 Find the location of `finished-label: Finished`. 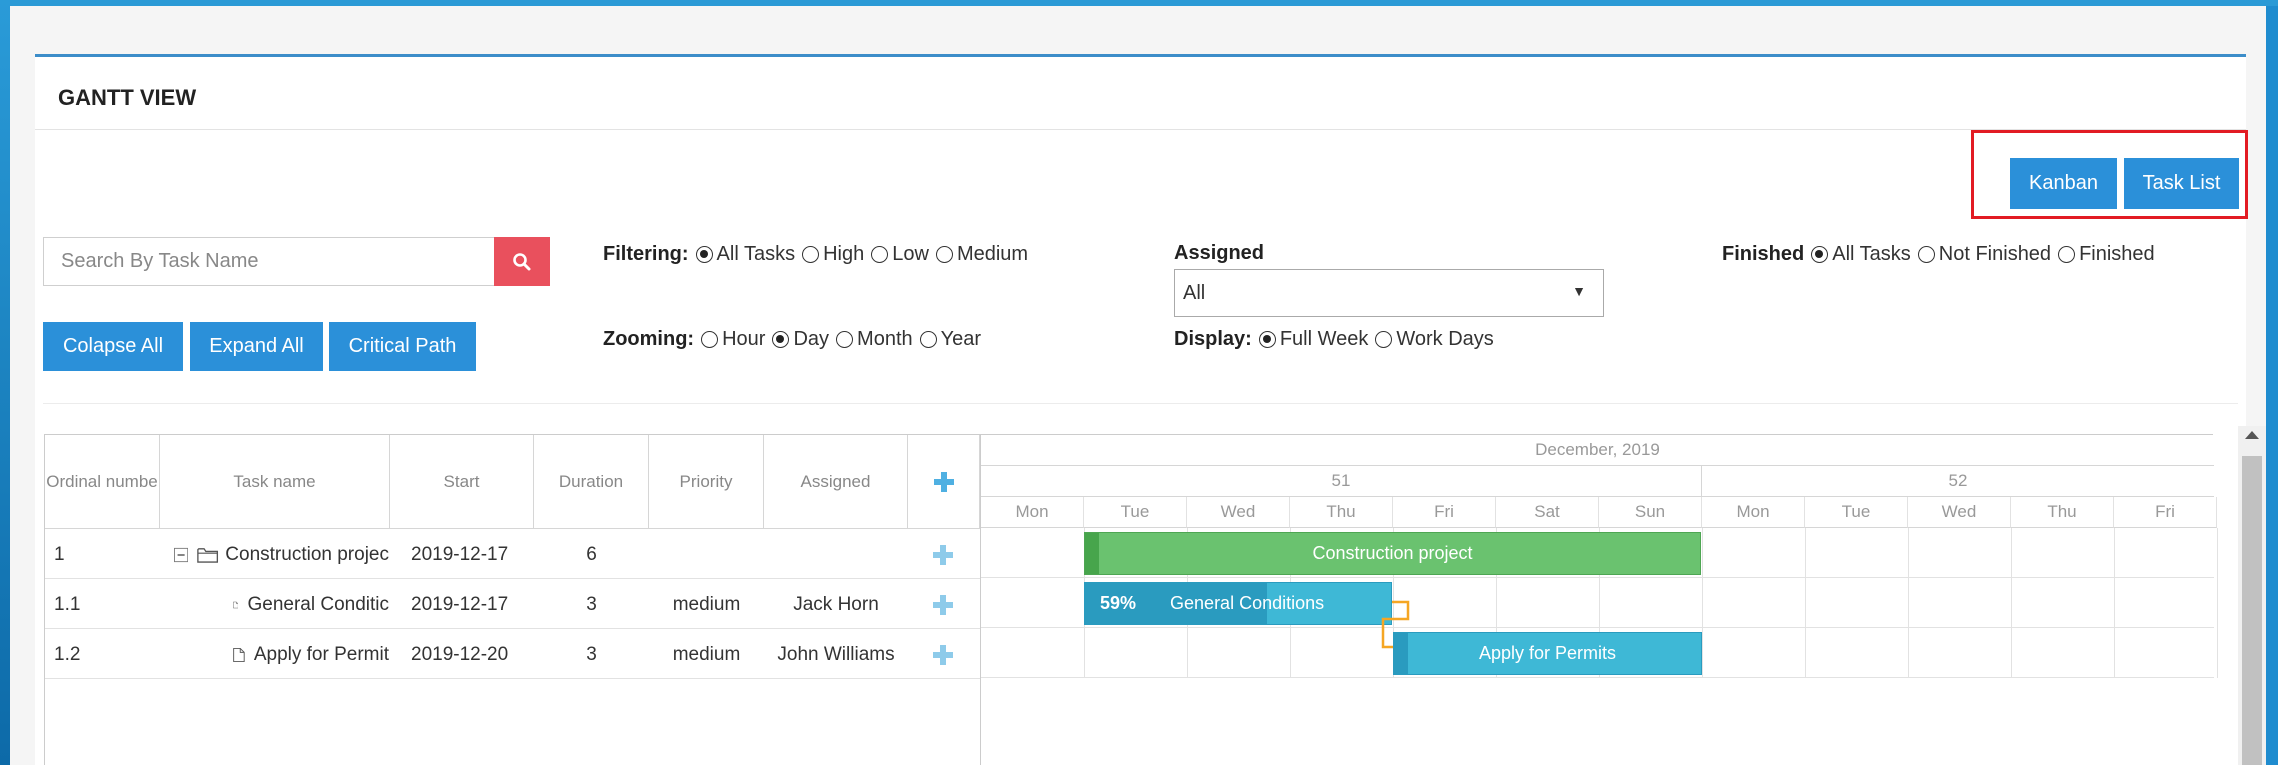

finished-label: Finished is located at coordinates (1763, 254).